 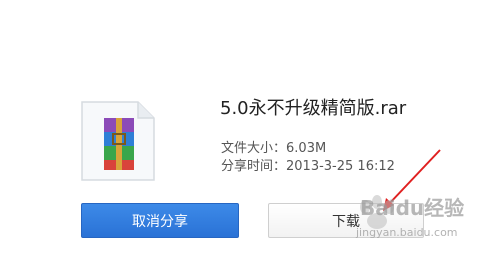 I want to click on watermark-text: Baidu经验, so click(x=412, y=208).